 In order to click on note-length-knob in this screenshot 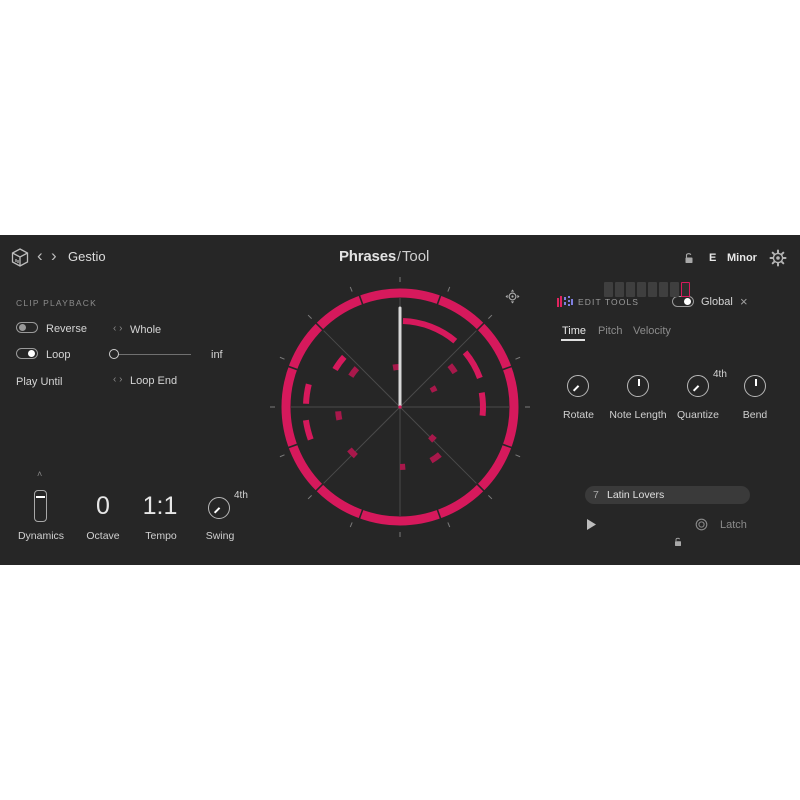, I will do `click(638, 386)`.